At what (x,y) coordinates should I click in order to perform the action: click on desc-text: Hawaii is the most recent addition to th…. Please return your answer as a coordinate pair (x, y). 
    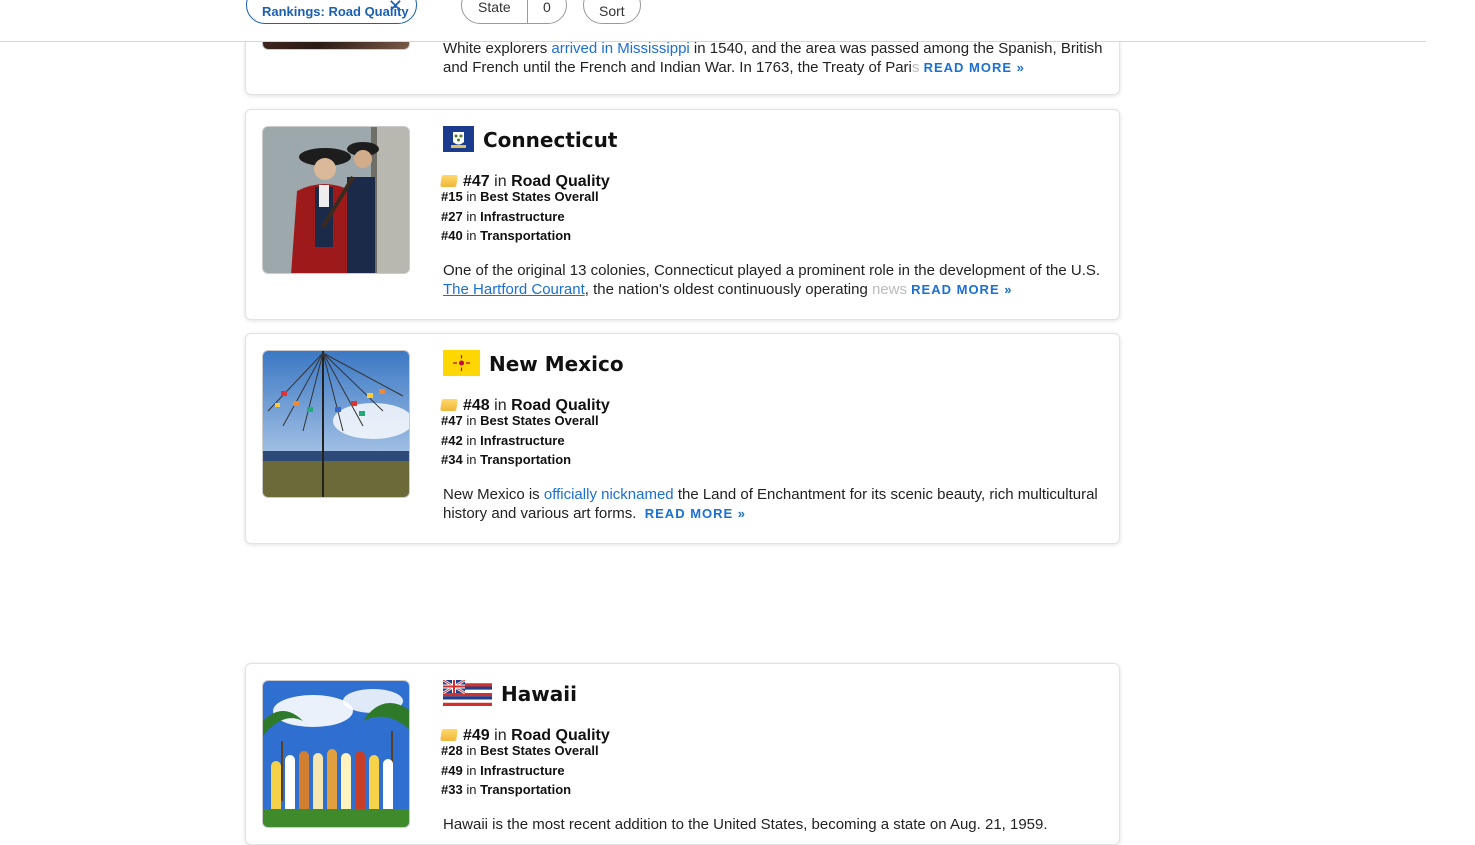
    Looking at the image, I should click on (745, 824).